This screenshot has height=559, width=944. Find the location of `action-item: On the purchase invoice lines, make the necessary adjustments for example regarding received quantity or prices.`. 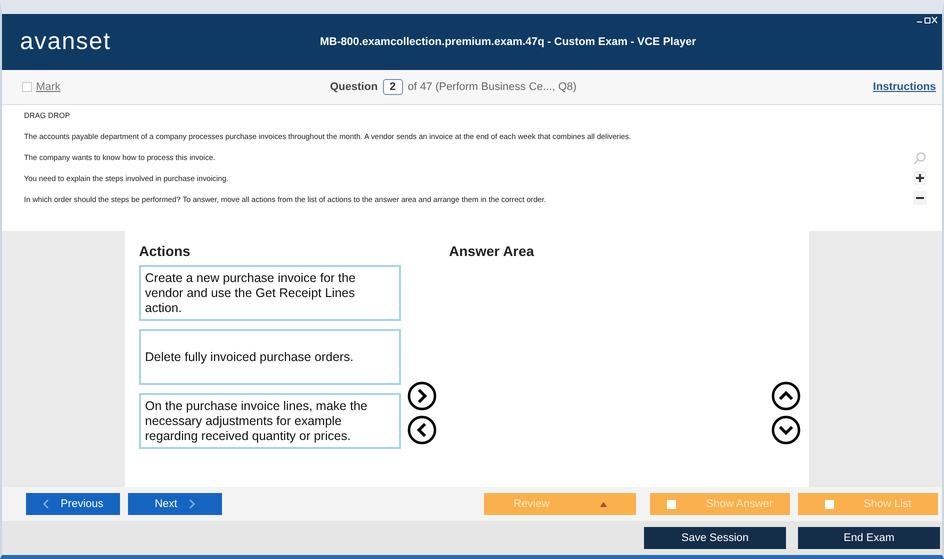

action-item: On the purchase invoice lines, make the necessary adjustments for example regarding received quantity or prices. is located at coordinates (270, 421).